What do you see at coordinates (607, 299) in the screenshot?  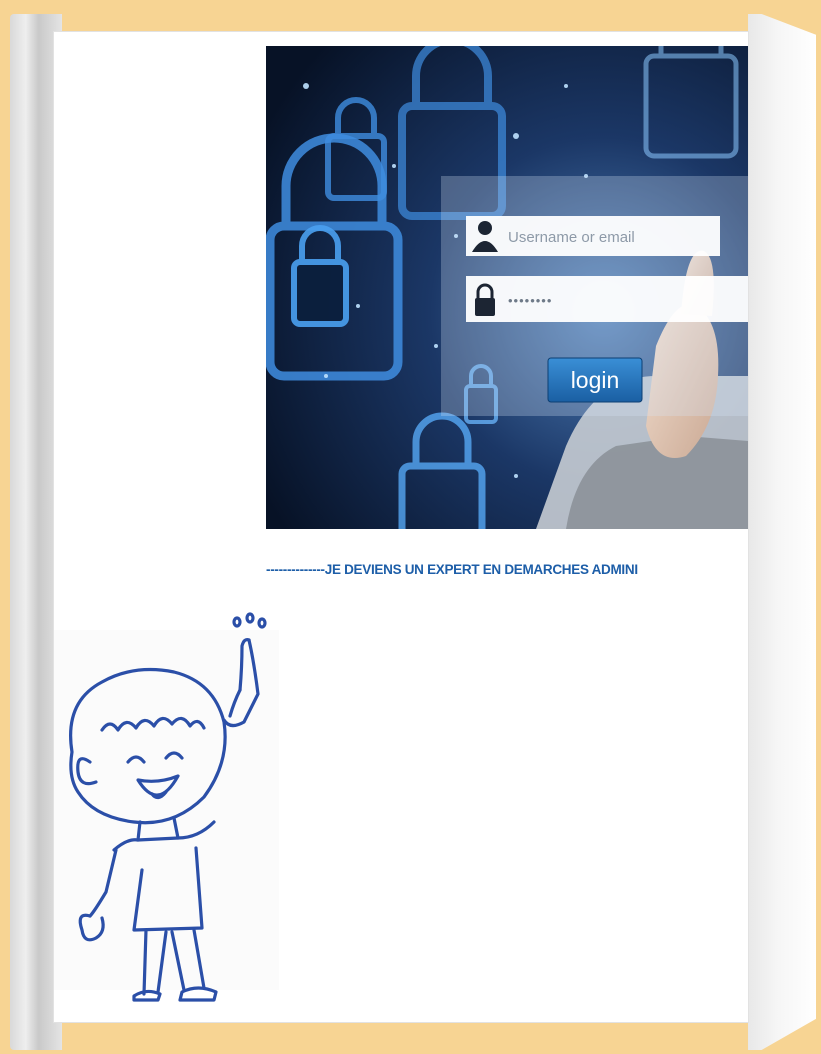 I see `password-field: ••••••••` at bounding box center [607, 299].